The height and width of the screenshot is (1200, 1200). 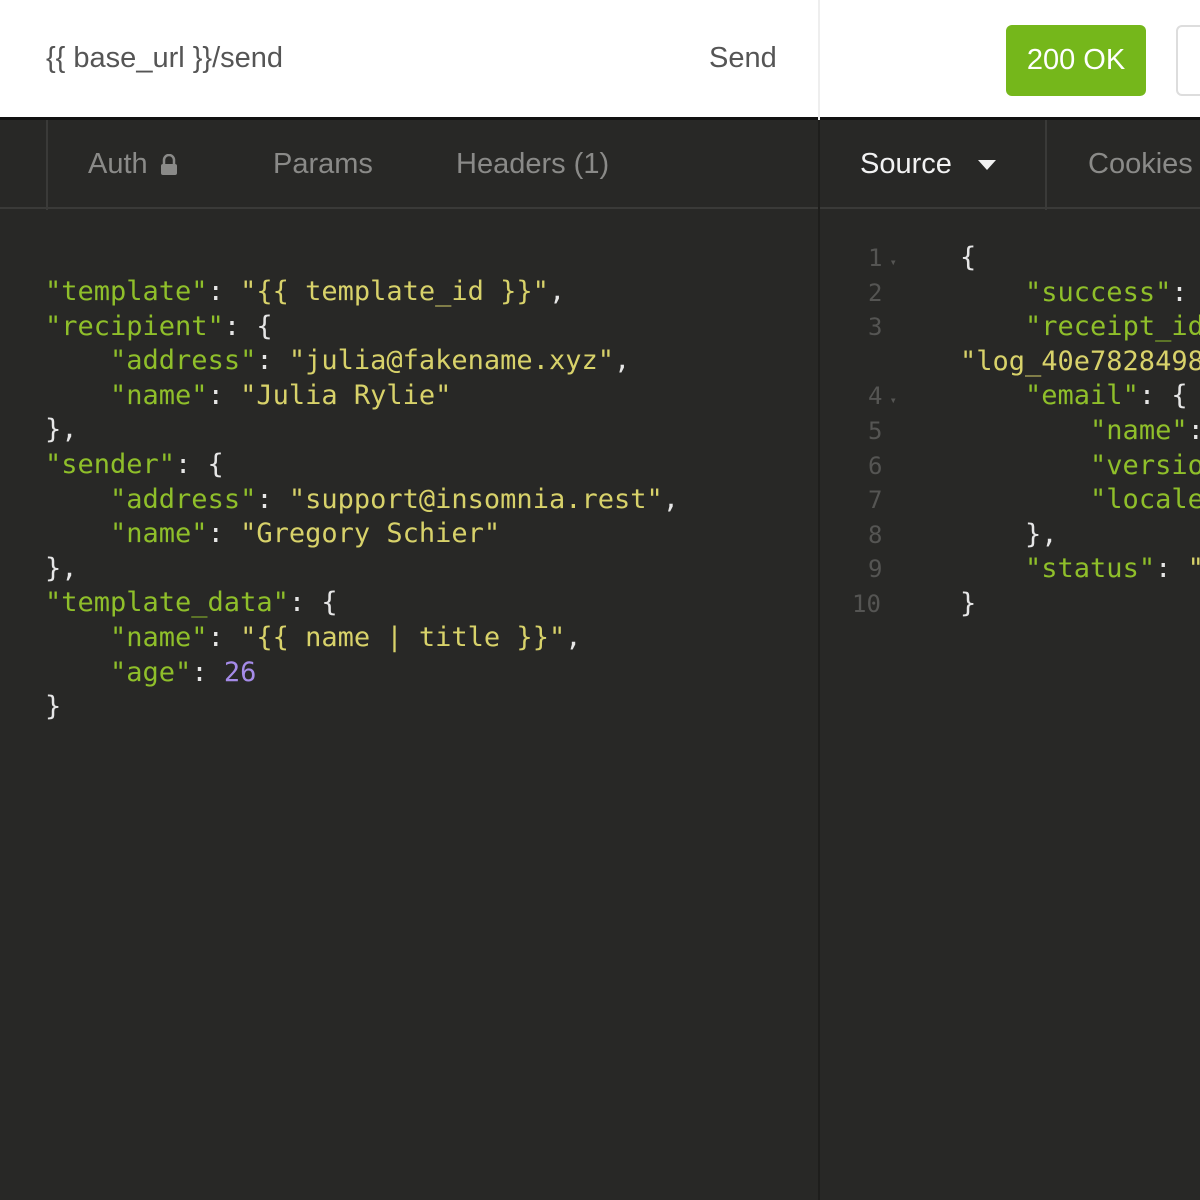 I want to click on line-number: 4 ▾, so click(x=874, y=396).